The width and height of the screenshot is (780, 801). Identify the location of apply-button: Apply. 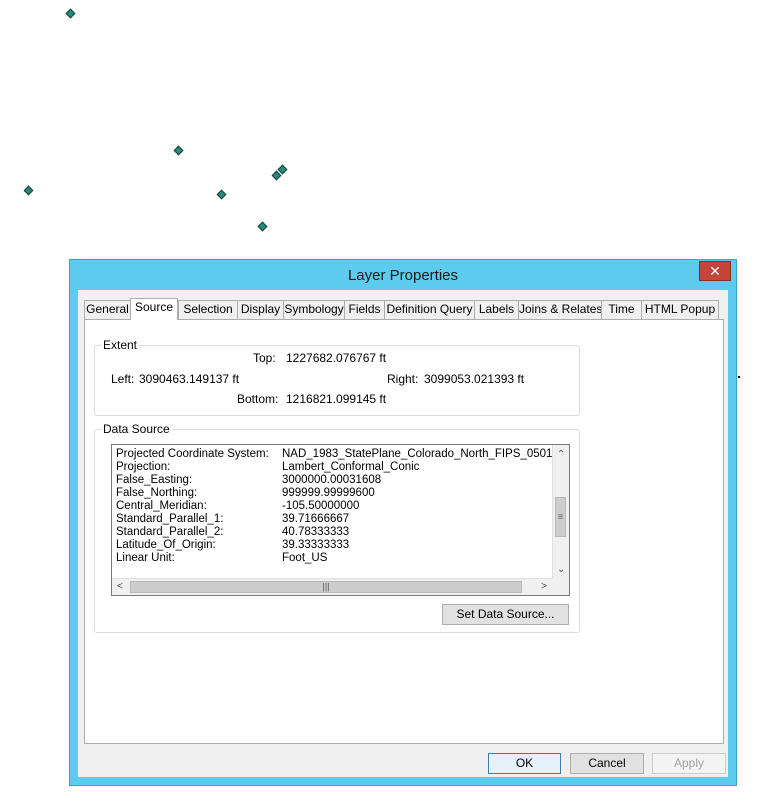
(689, 763).